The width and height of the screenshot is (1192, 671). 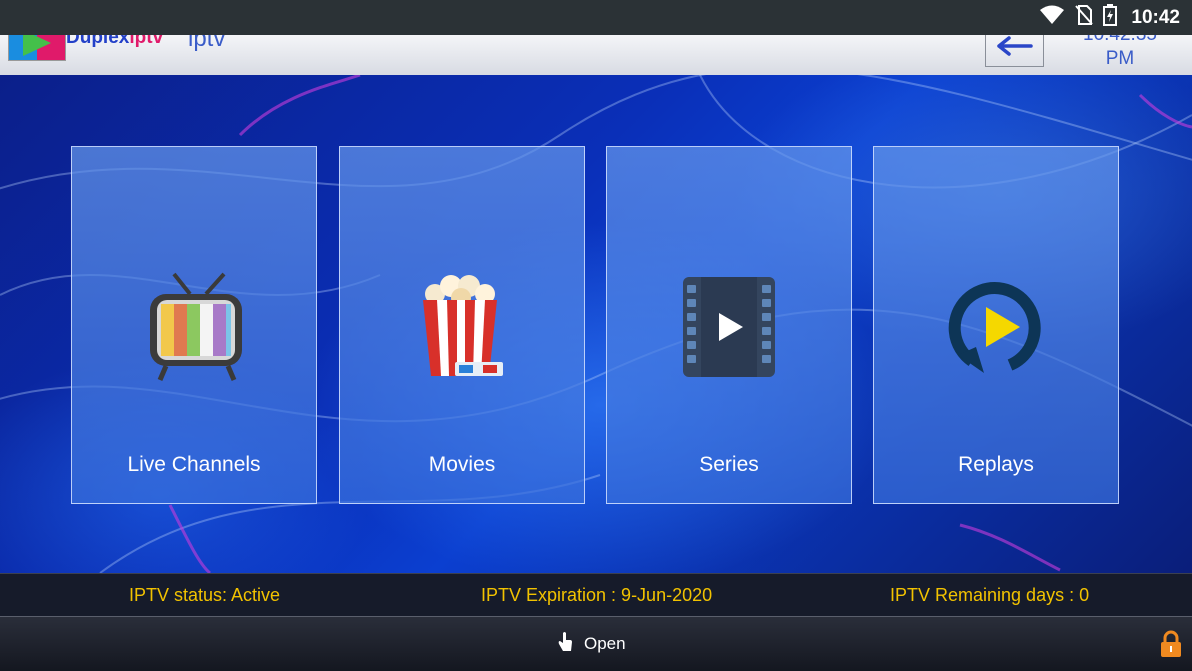 I want to click on header-clock: 10:42:35 PM, so click(x=1120, y=53).